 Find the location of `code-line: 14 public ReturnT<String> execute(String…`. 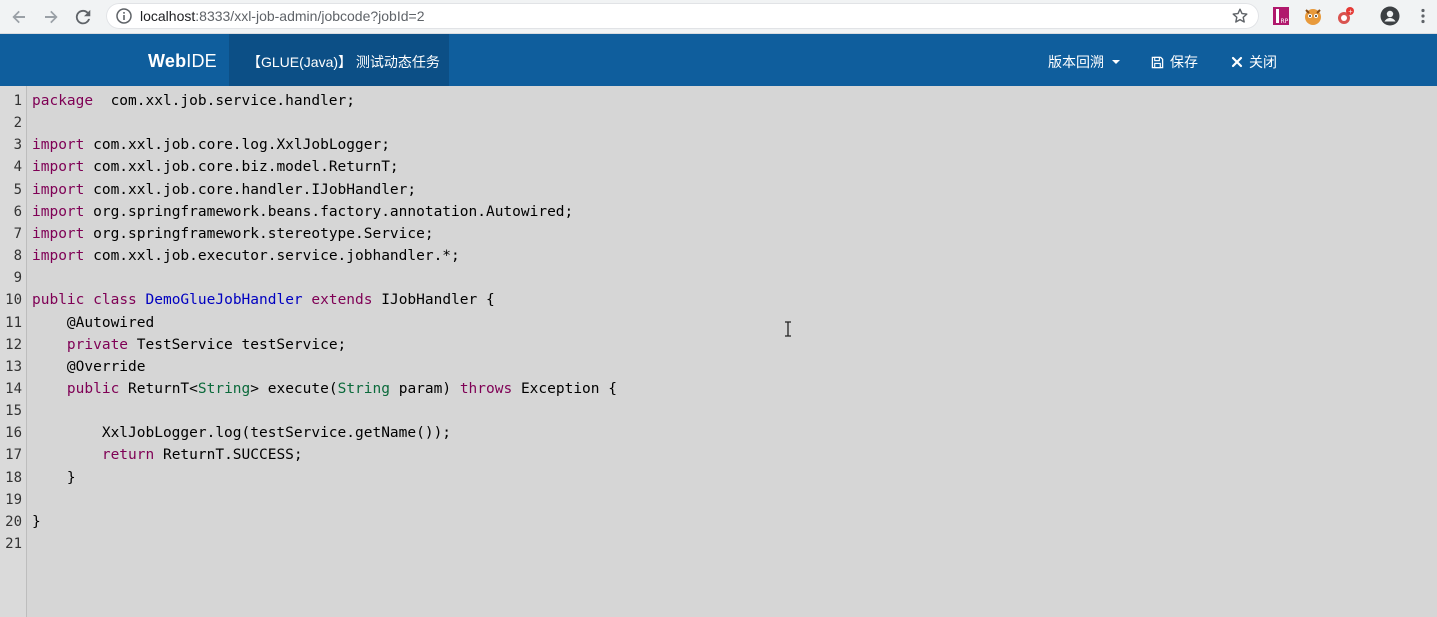

code-line: 14 public ReturnT<String> execute(String… is located at coordinates (718, 389).